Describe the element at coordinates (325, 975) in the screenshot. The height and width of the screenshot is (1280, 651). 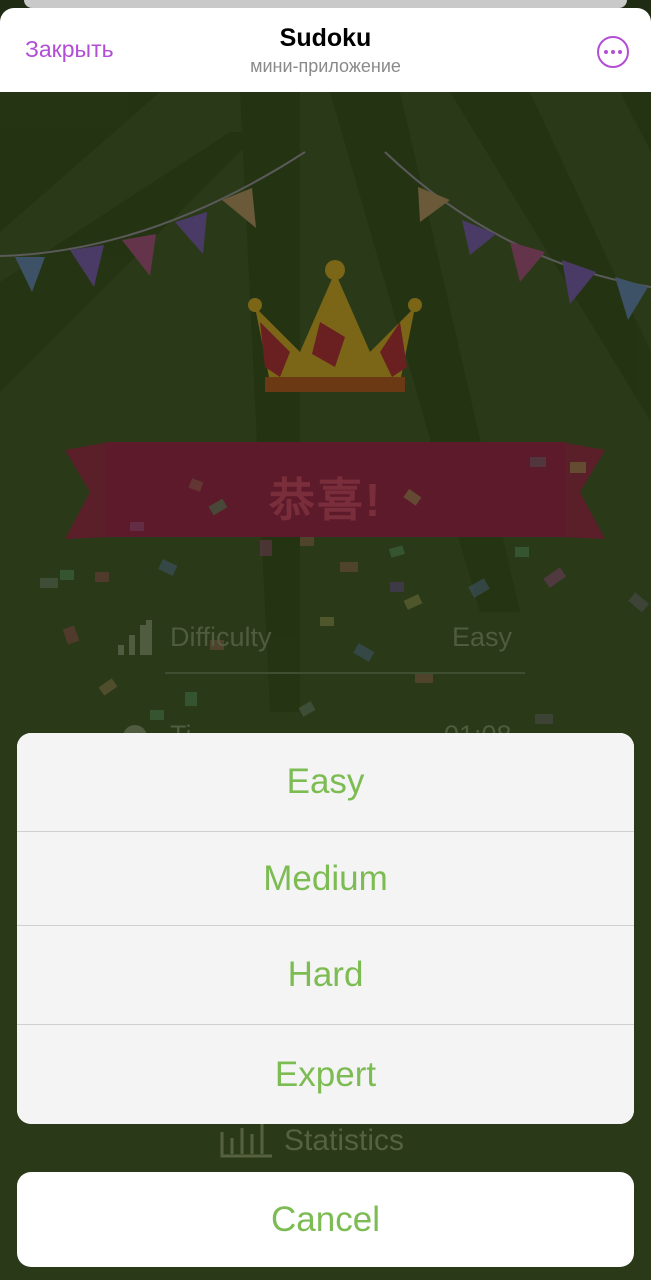
I see `option-hard: Hard` at that location.